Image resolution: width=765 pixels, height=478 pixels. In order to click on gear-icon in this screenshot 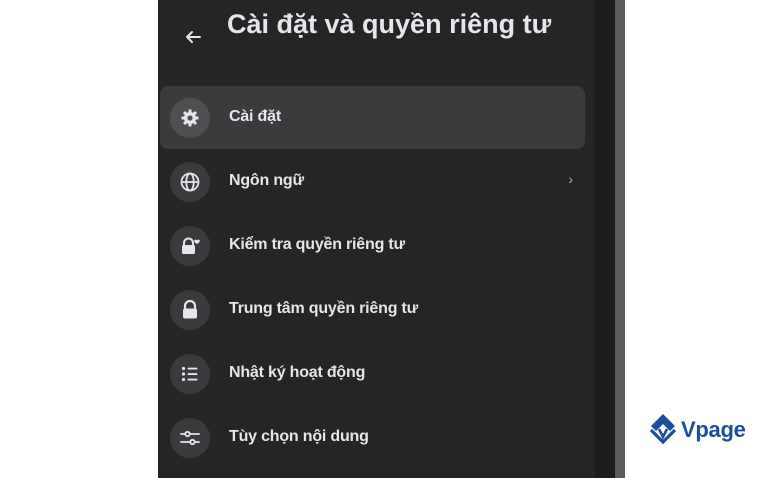, I will do `click(190, 118)`.